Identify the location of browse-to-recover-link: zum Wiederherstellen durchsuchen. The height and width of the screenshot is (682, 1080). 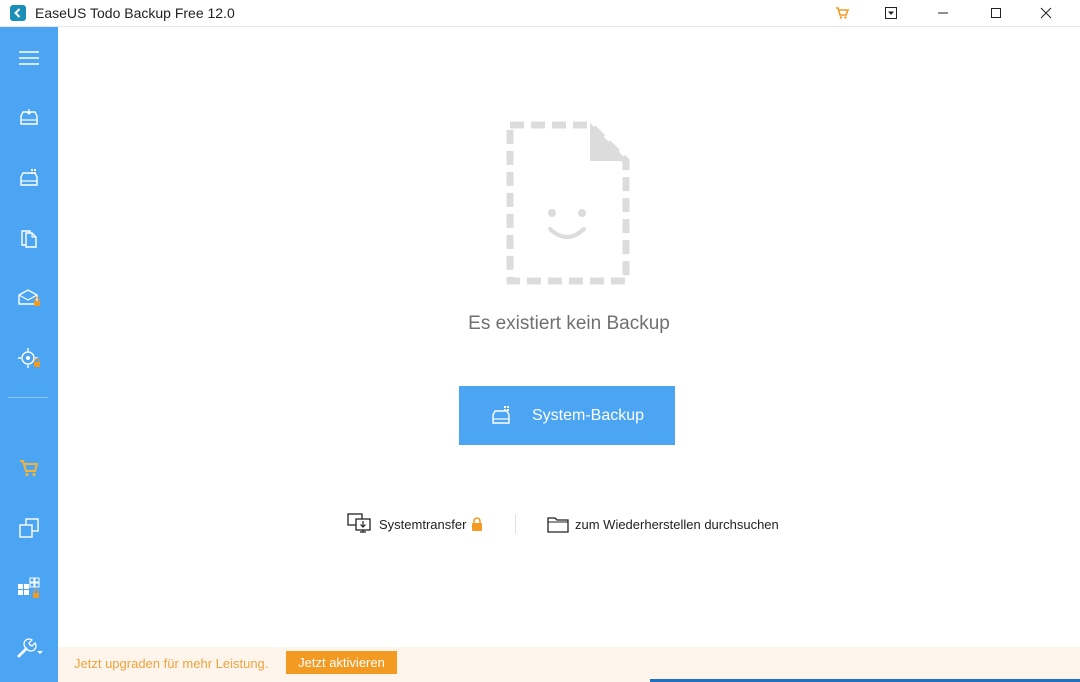
(663, 524).